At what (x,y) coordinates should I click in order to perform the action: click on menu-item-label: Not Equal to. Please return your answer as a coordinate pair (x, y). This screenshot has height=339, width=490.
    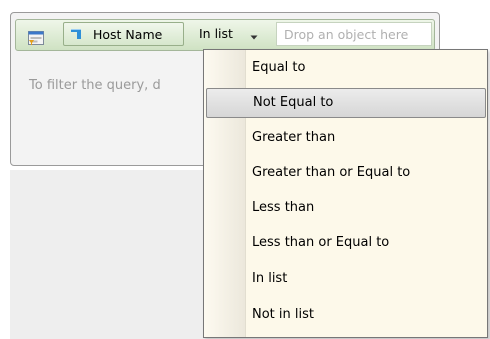
    Looking at the image, I should click on (293, 102).